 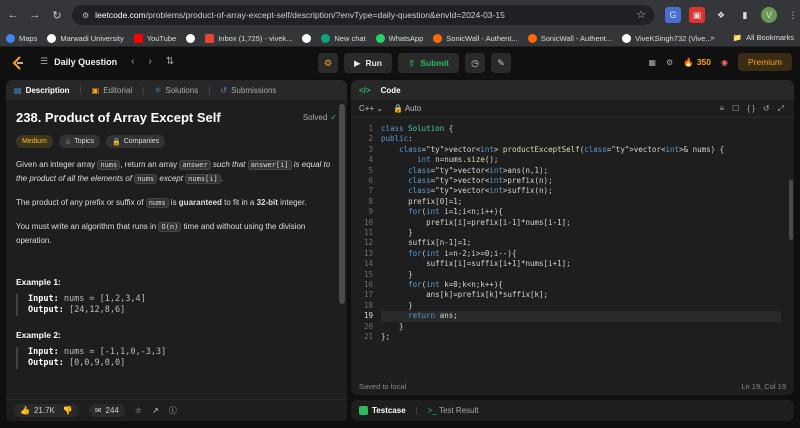 What do you see at coordinates (85, 15) in the screenshot?
I see `site-info-icon: ⚙` at bounding box center [85, 15].